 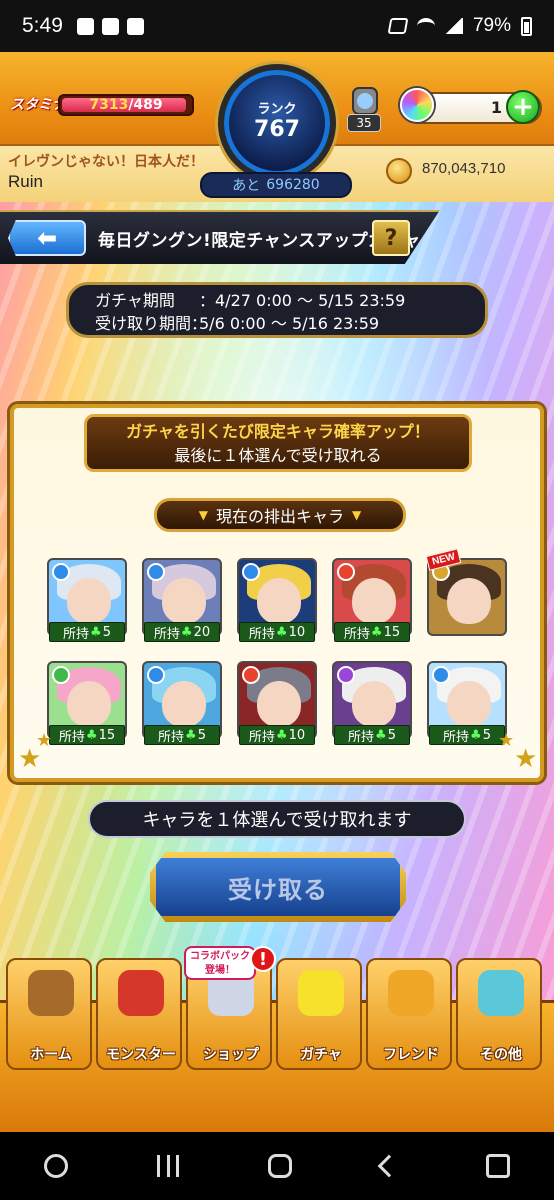 What do you see at coordinates (278, 431) in the screenshot?
I see `panel-header-line1: ガチャを引くたび限定キャラ確率アップ！` at bounding box center [278, 431].